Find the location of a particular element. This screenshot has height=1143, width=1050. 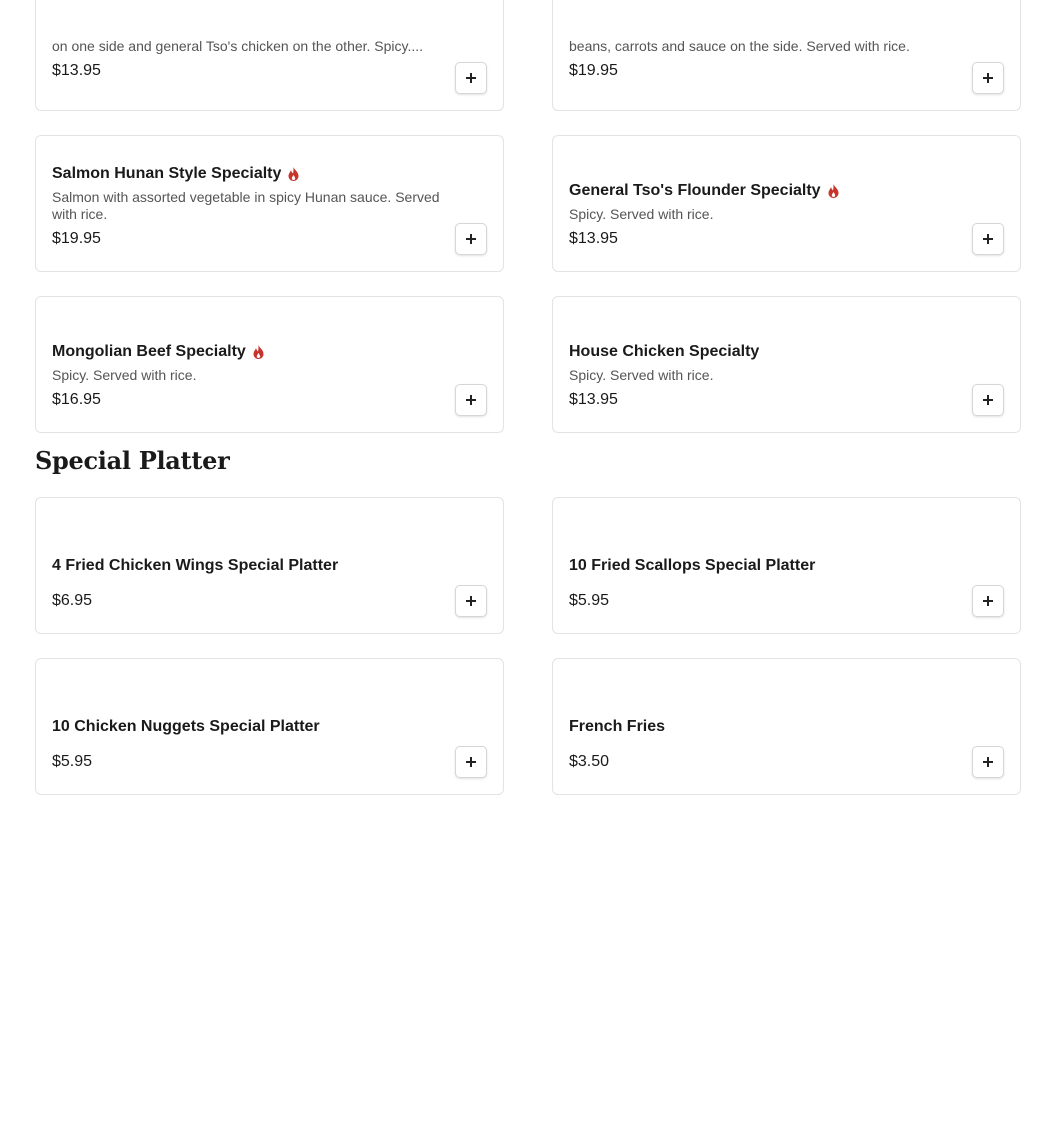

menu-item-name-row: Salmon Hunan Style Specialty is located at coordinates (247, 174).